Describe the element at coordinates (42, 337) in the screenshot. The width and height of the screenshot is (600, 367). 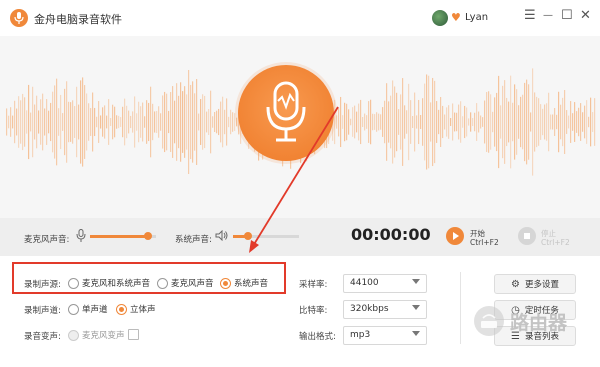
I see `voice-change-label: 录音变声:` at that location.